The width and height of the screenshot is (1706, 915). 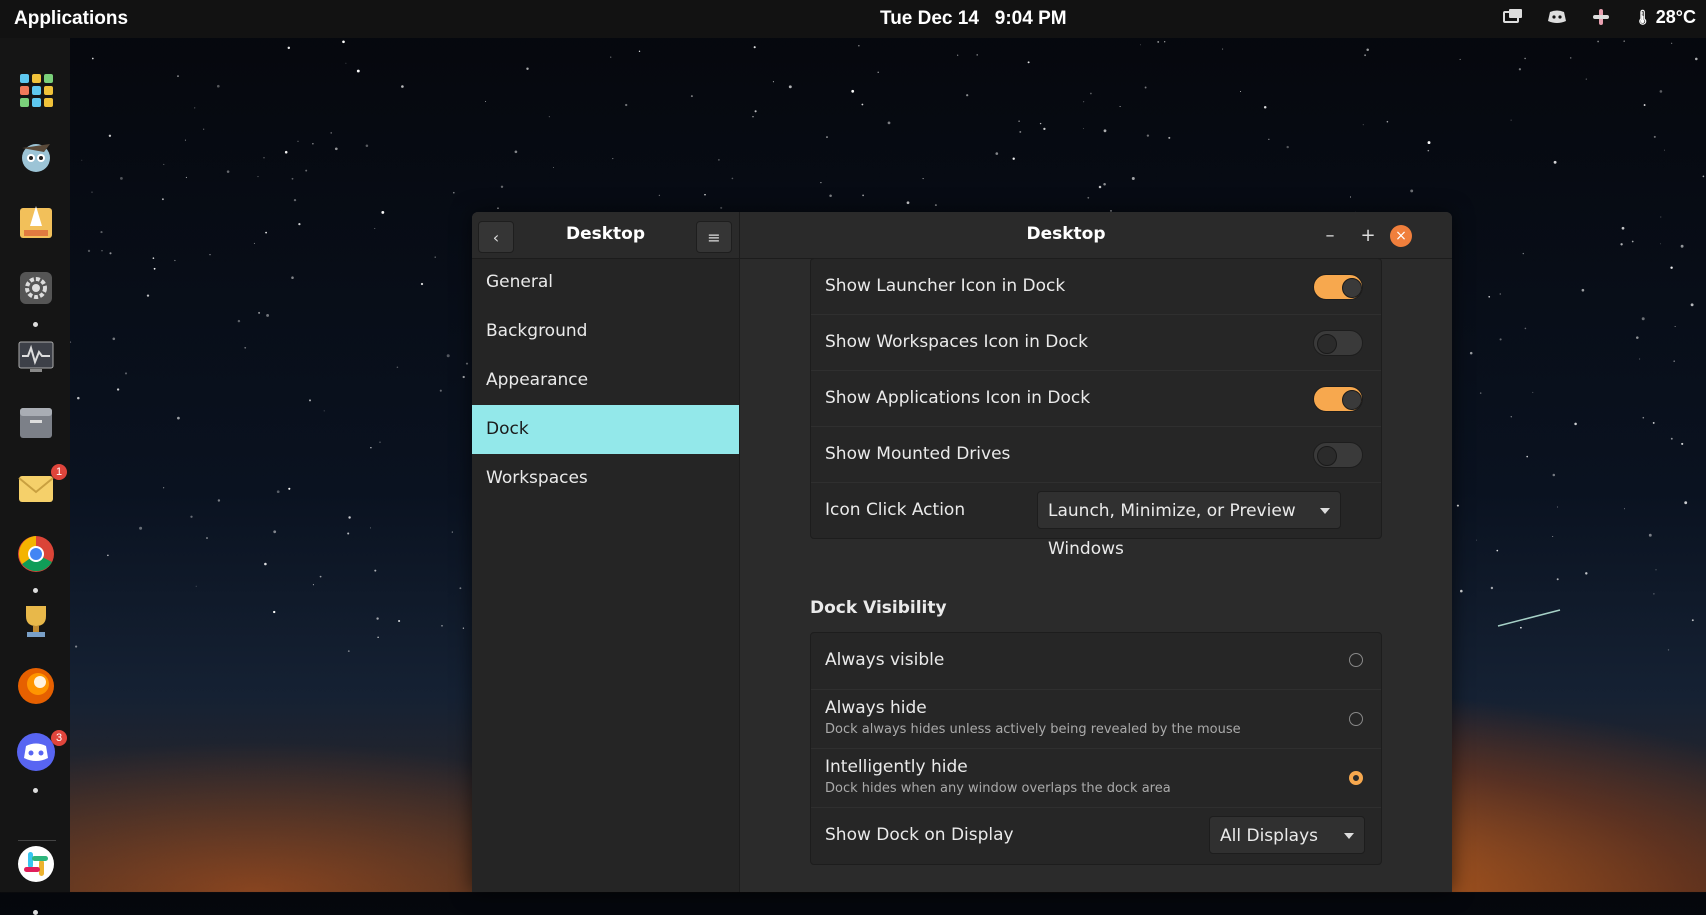 I want to click on hamburger-icon: ≡, so click(x=714, y=237).